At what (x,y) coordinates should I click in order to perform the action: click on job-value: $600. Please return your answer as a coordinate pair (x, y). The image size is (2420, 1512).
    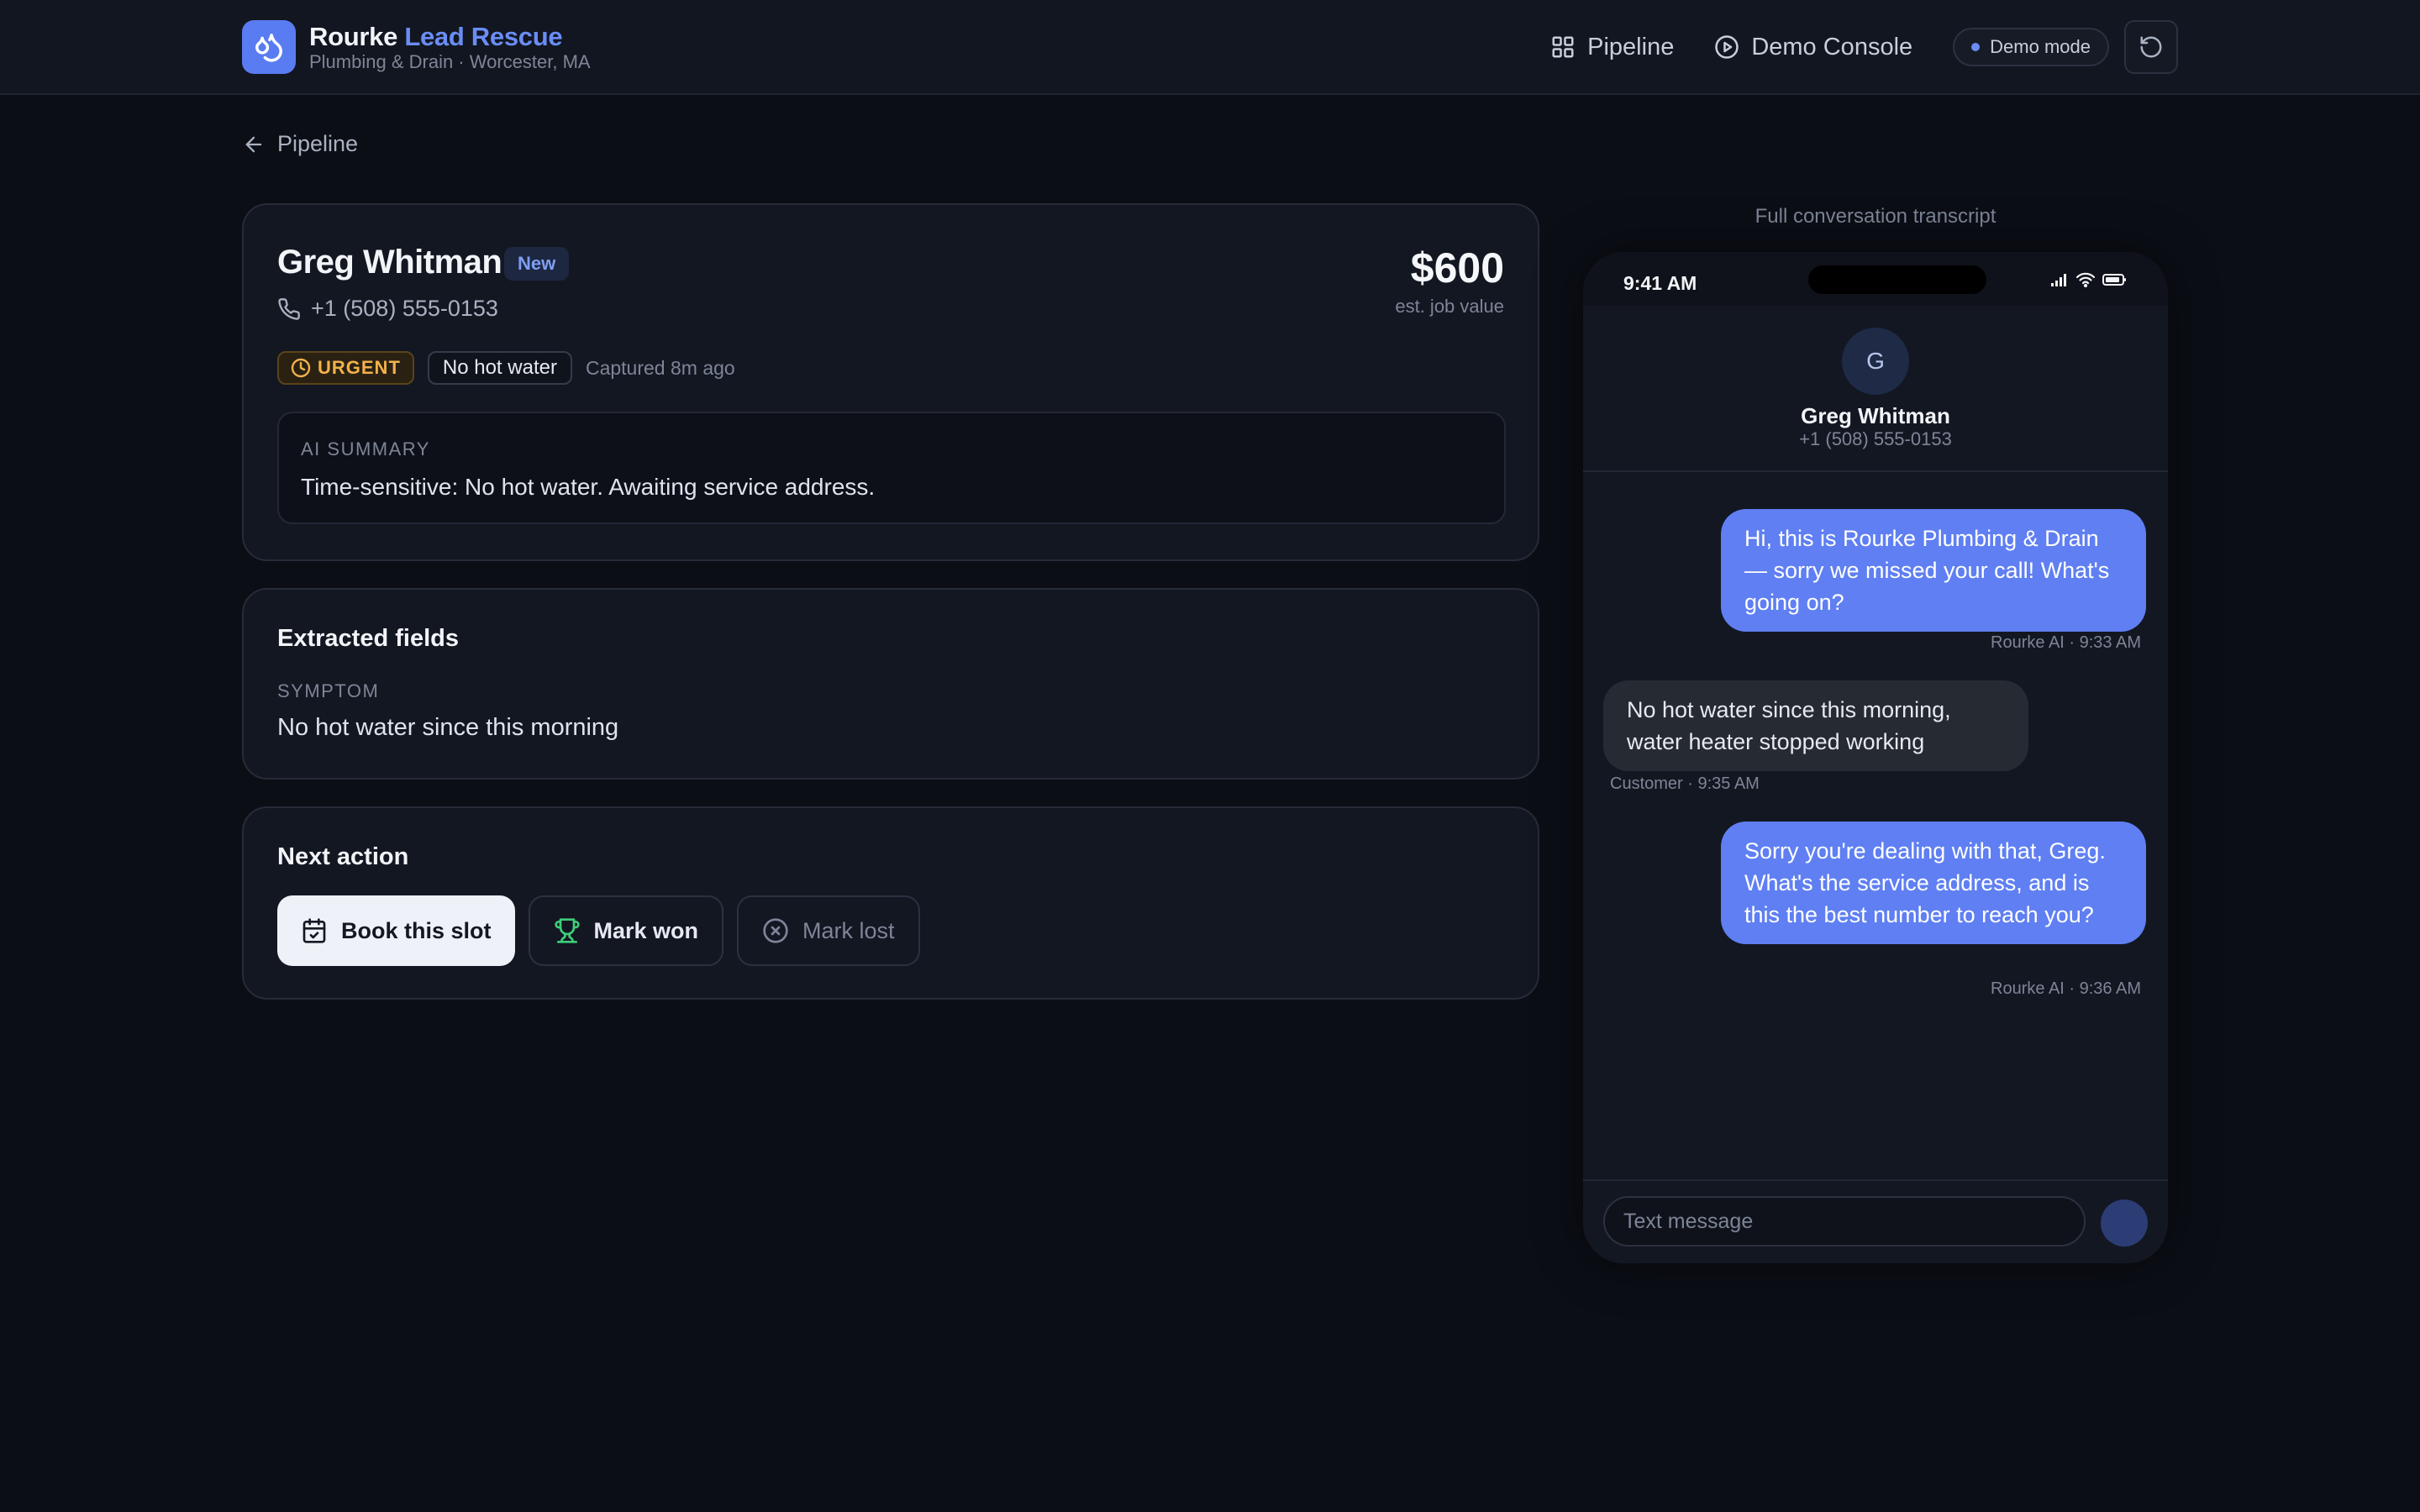
    Looking at the image, I should click on (1457, 267).